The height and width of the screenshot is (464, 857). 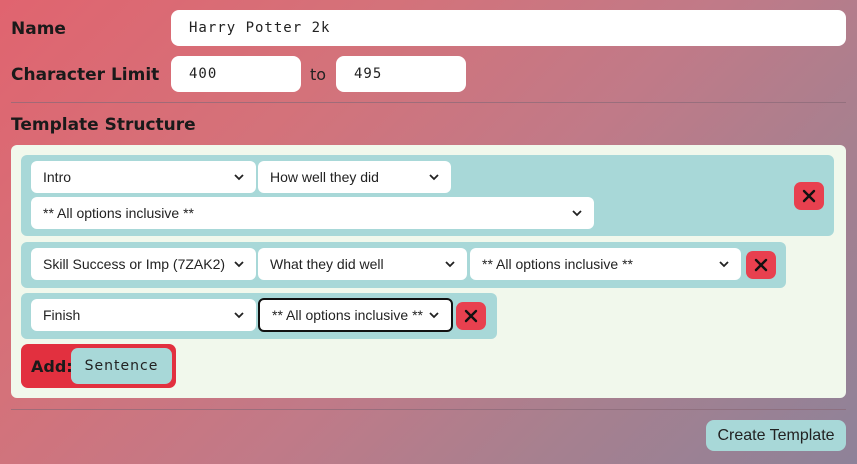 I want to click on row-2-category-select: What they did well, so click(x=362, y=264).